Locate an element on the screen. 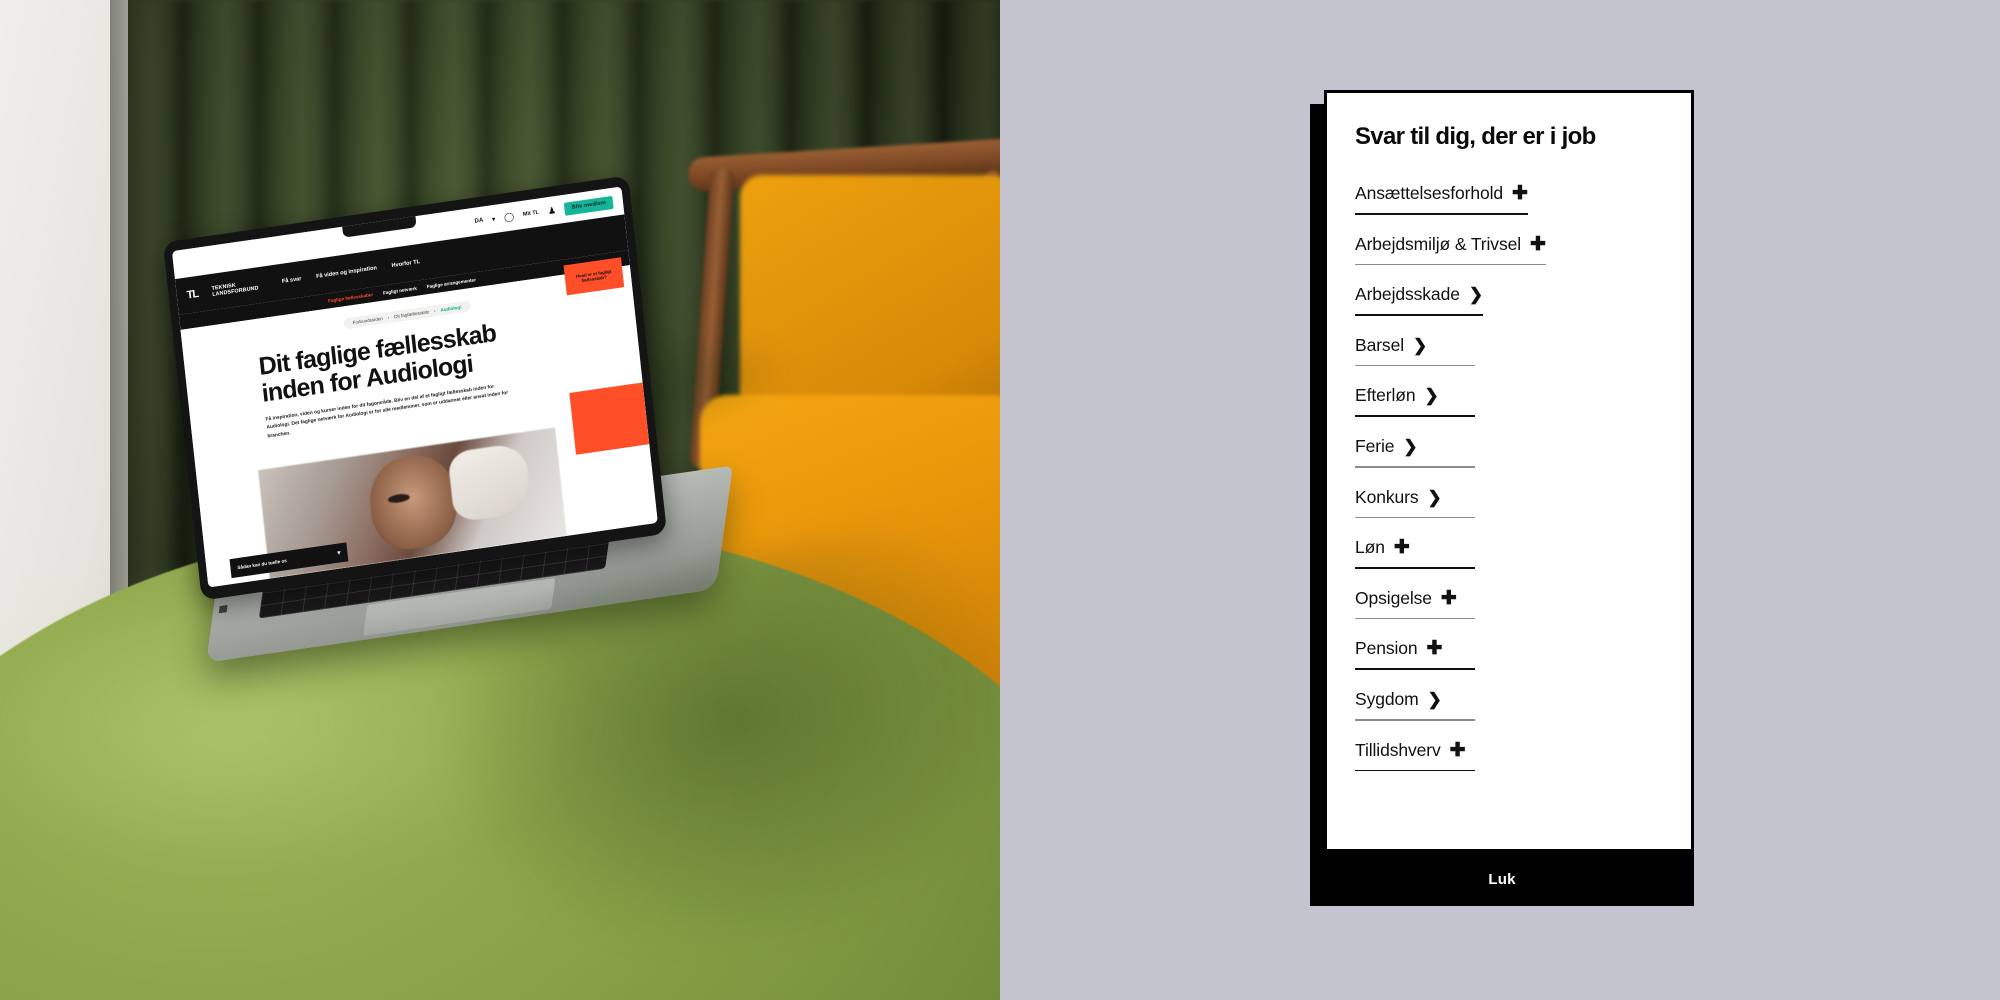  list-item-label: Løn is located at coordinates (1370, 547).